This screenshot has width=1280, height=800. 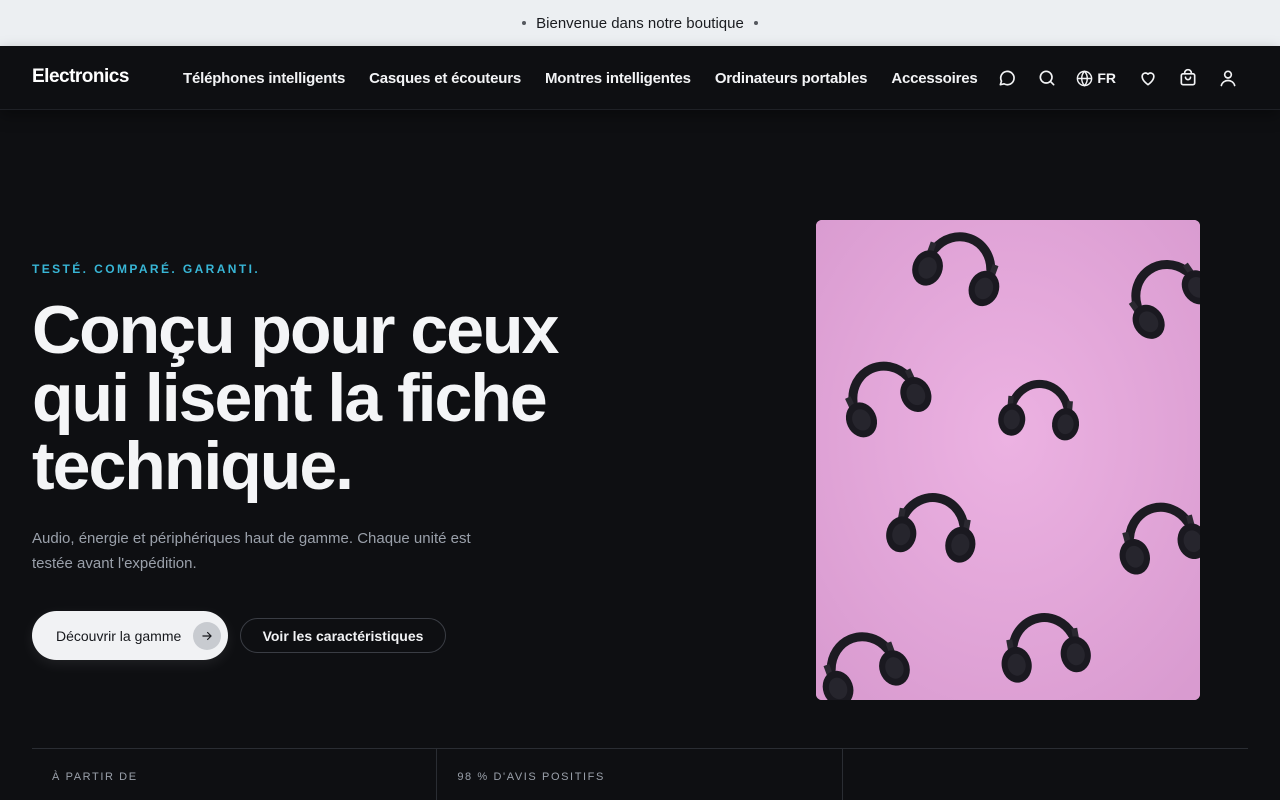 What do you see at coordinates (445, 78) in the screenshot?
I see `nav-link-headphones: Casques et écouteurs` at bounding box center [445, 78].